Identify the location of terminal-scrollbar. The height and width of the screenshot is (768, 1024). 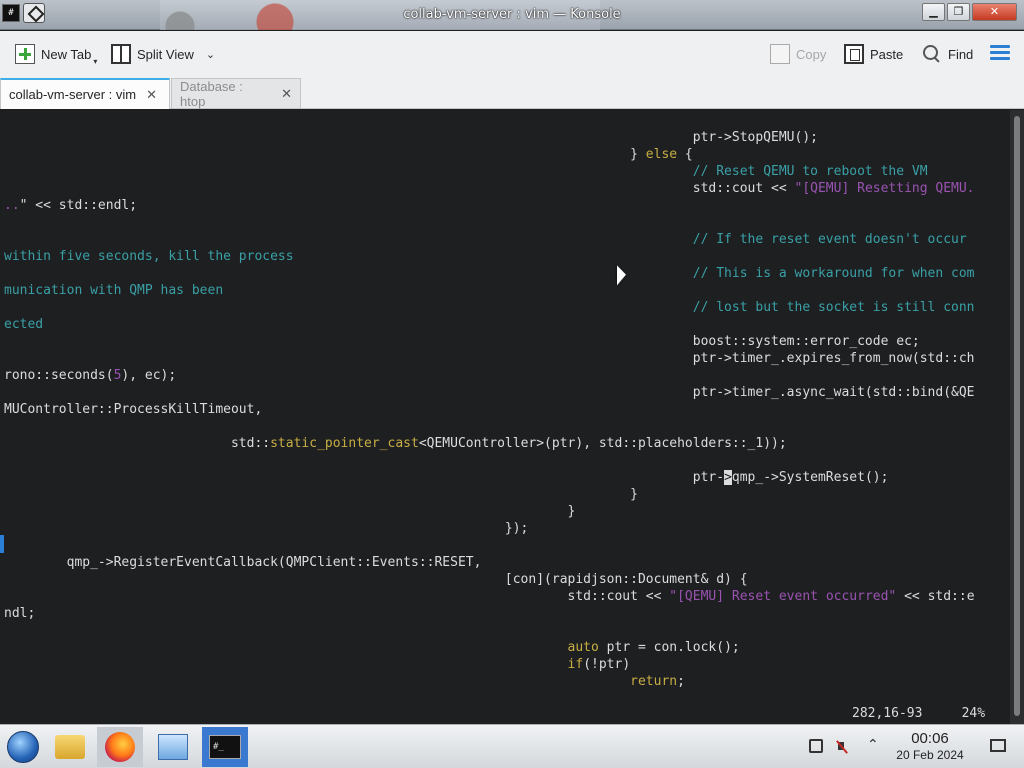
(1017, 417).